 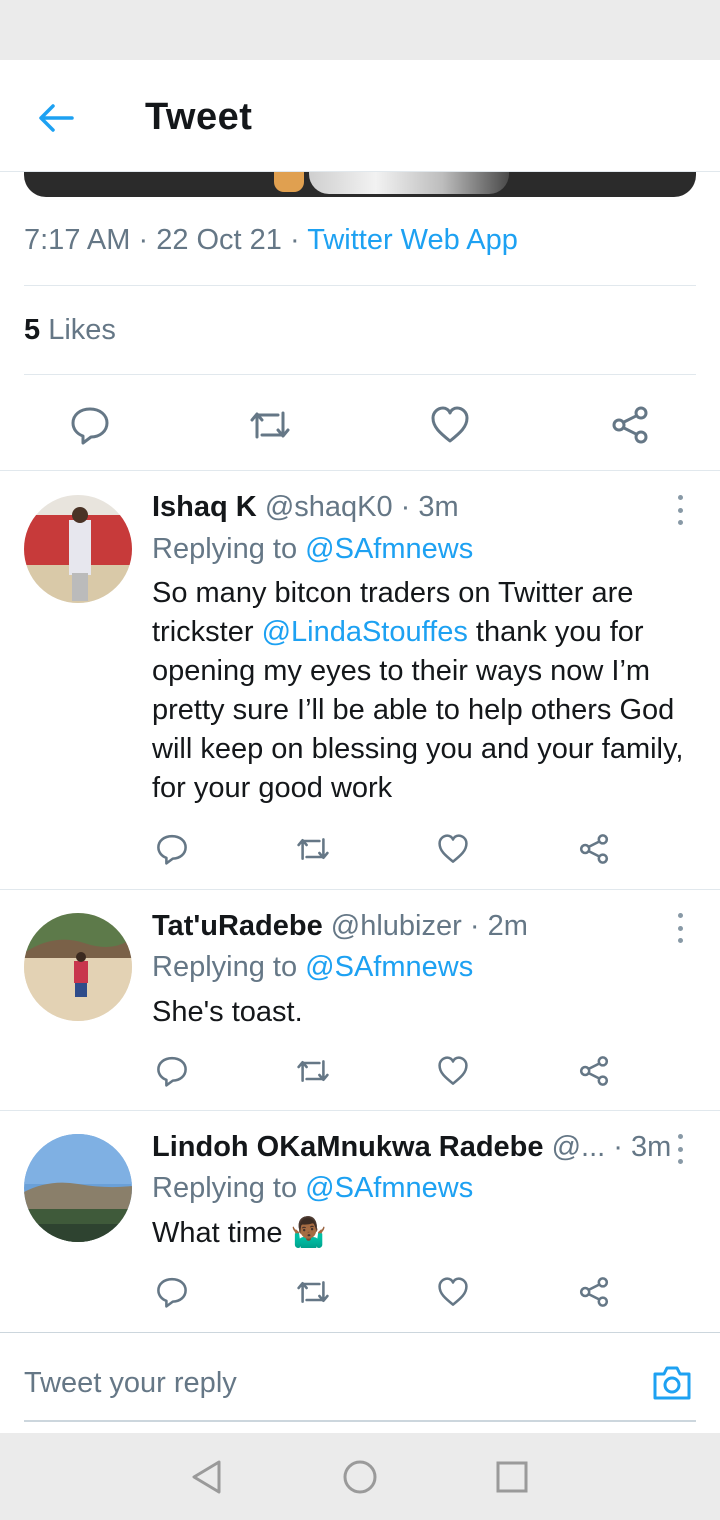 I want to click on nav-back-button, so click(x=206, y=1477).